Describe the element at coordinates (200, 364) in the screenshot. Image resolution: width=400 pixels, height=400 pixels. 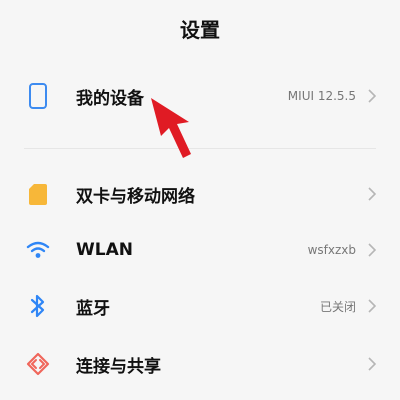
I see `settings-row-connection-sharing: 连接与共享` at that location.